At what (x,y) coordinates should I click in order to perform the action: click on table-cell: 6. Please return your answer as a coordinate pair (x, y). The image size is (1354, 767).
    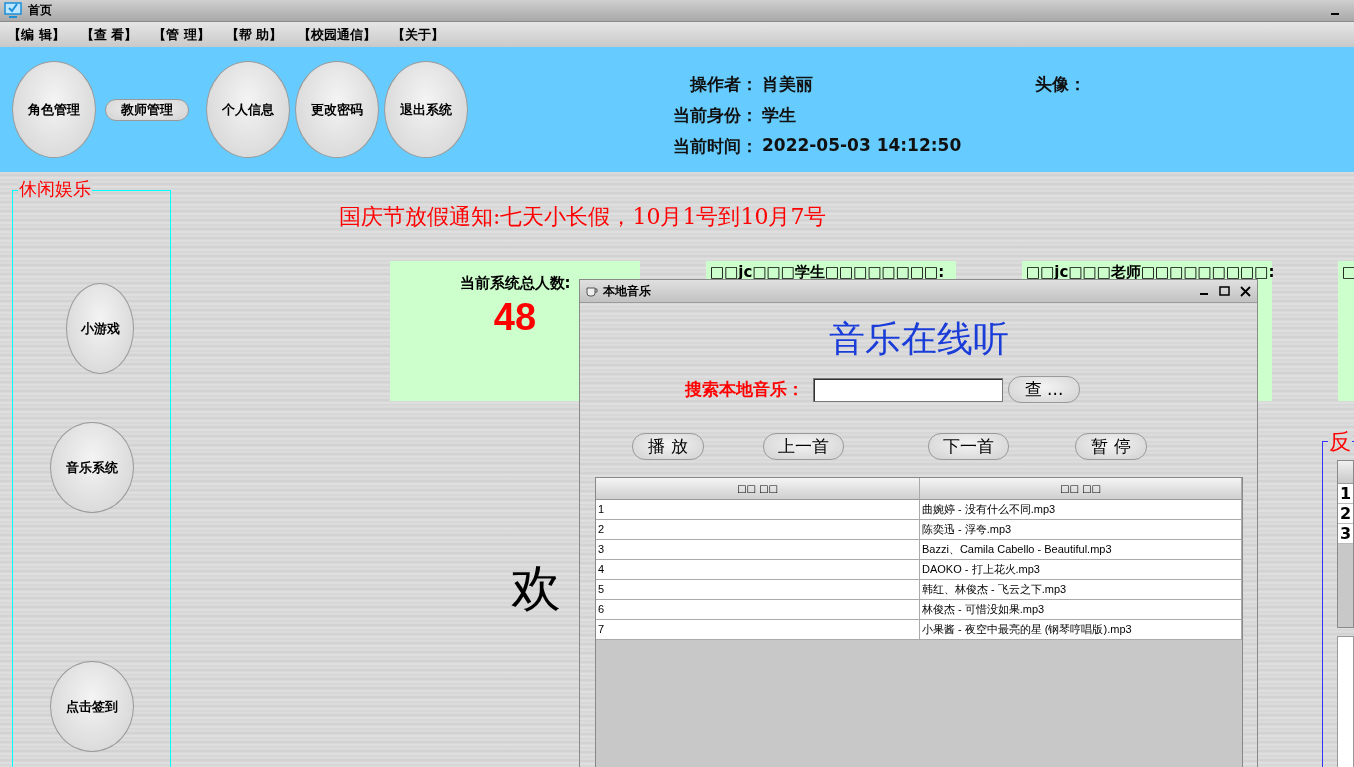
    Looking at the image, I should click on (758, 610).